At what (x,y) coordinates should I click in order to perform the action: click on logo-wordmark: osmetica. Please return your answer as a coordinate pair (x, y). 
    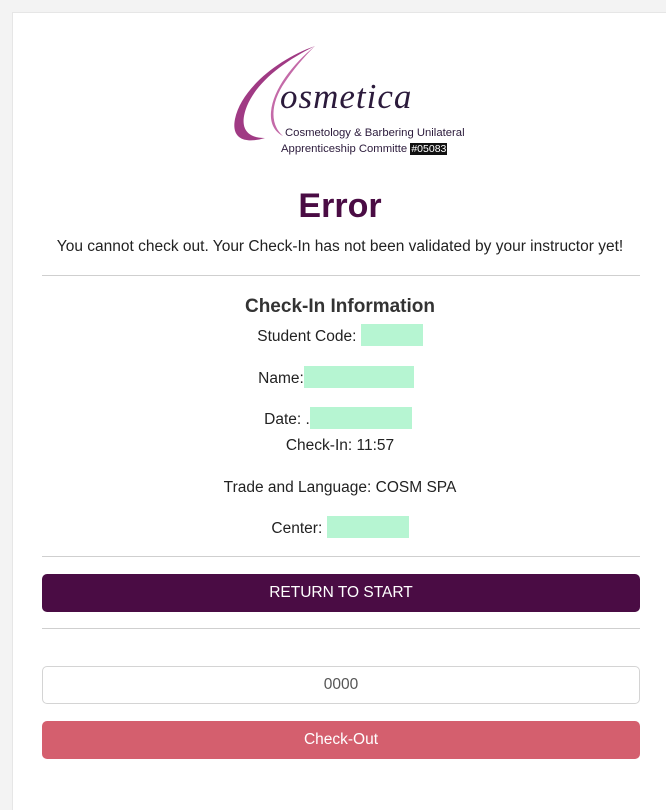
    Looking at the image, I should click on (346, 96).